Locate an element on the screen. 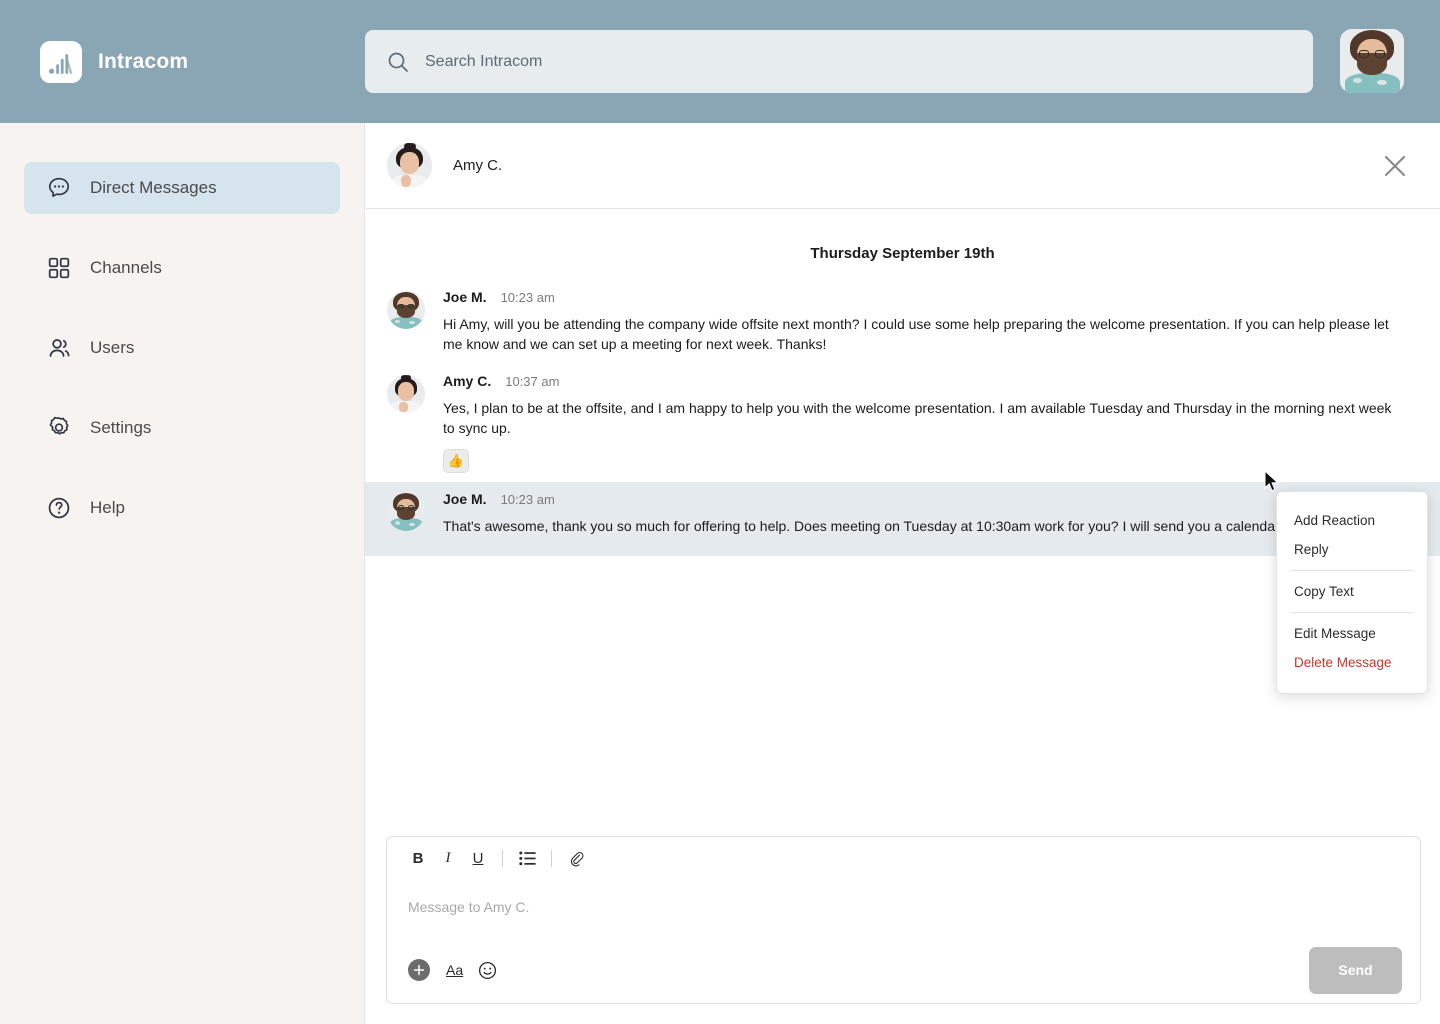 The width and height of the screenshot is (1440, 1024). composer-actions: Aa Send is located at coordinates (903, 970).